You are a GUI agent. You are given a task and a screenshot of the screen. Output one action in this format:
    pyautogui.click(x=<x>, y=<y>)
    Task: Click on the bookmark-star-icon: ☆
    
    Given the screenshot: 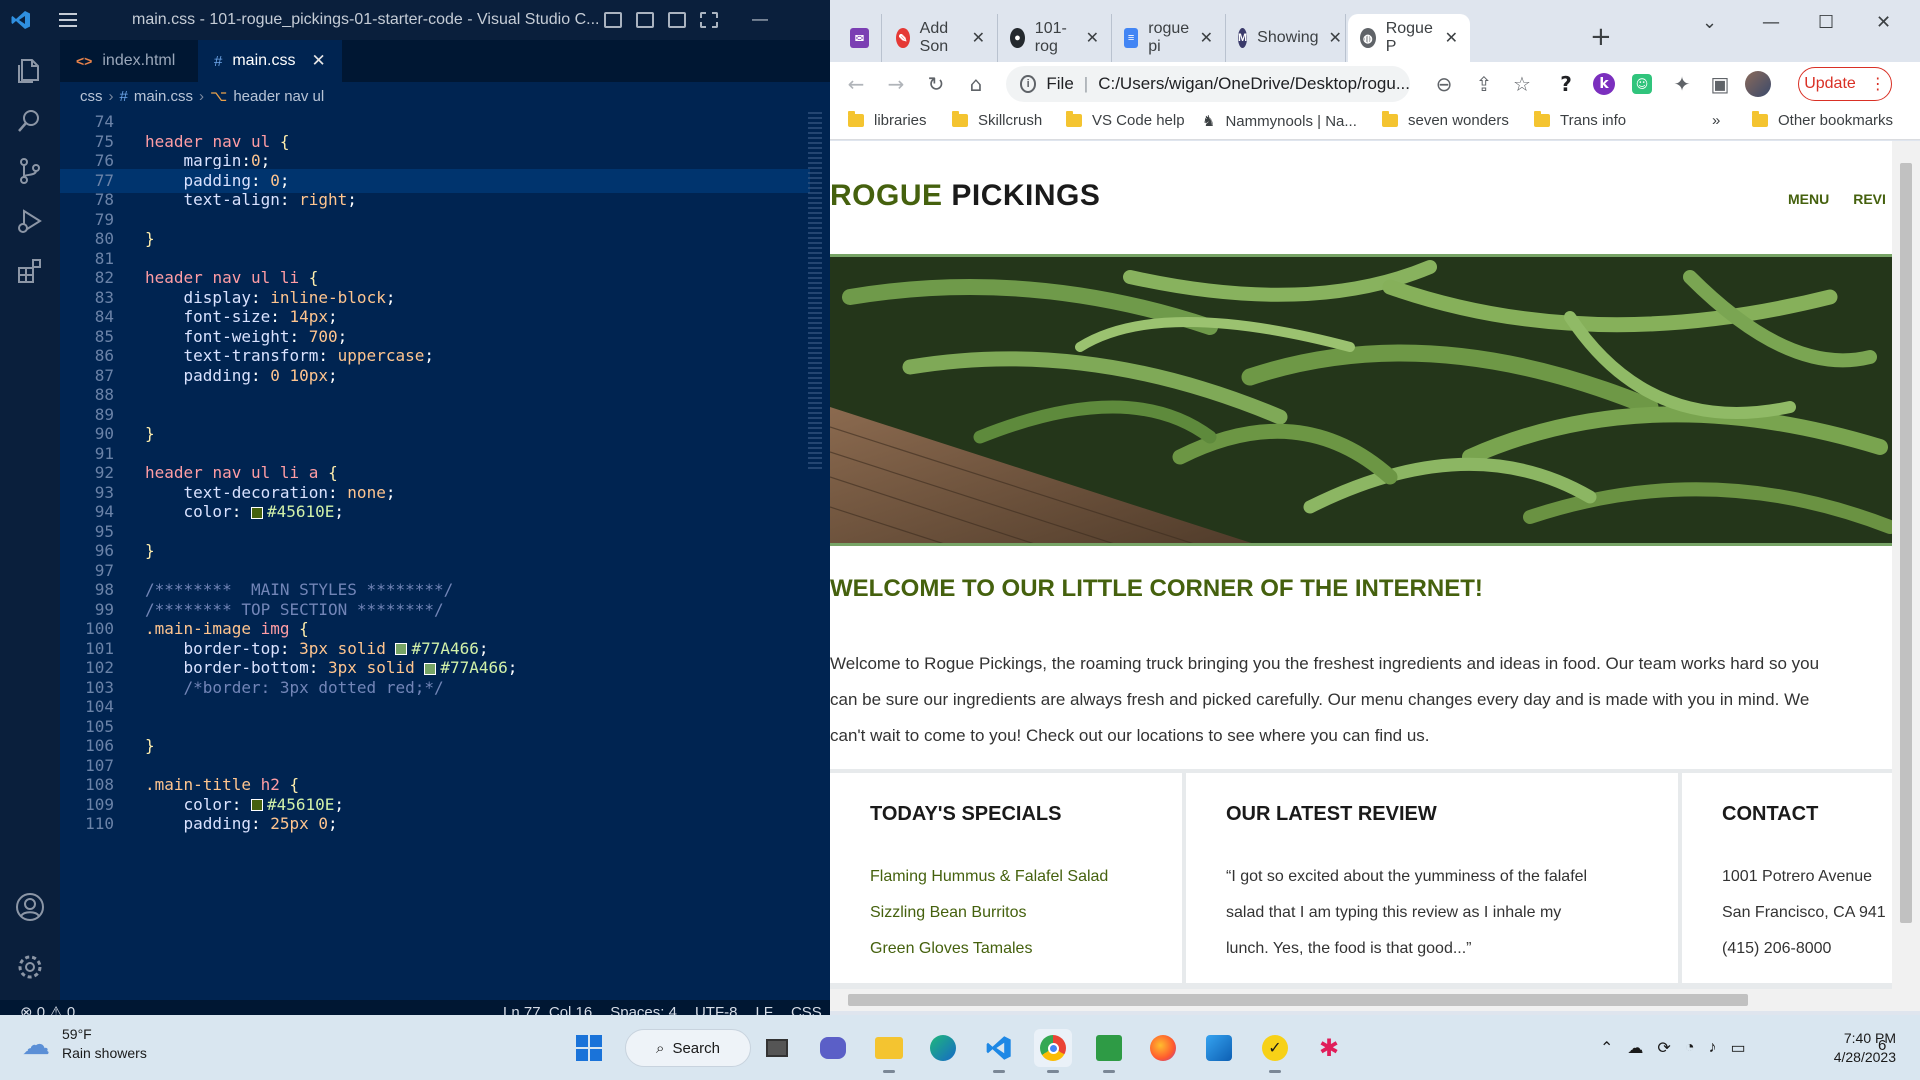 What is the action you would take?
    pyautogui.click(x=1522, y=84)
    